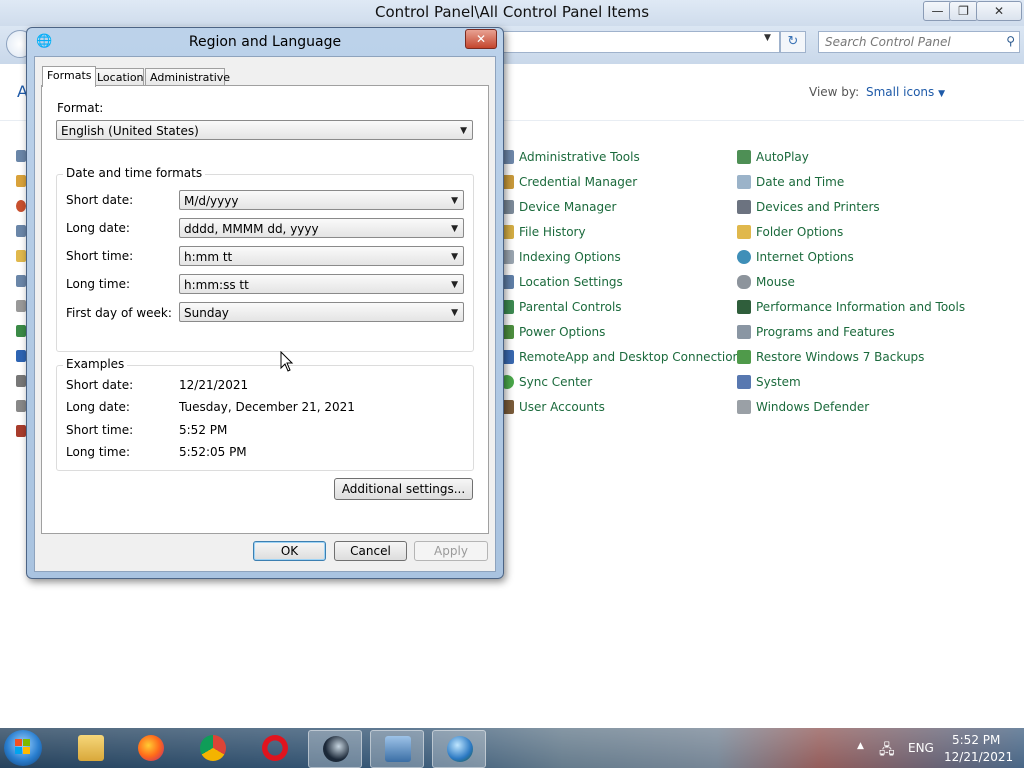 This screenshot has height=768, width=1024. Describe the element at coordinates (976, 740) in the screenshot. I see `clock-time: 5:52 PM` at that location.